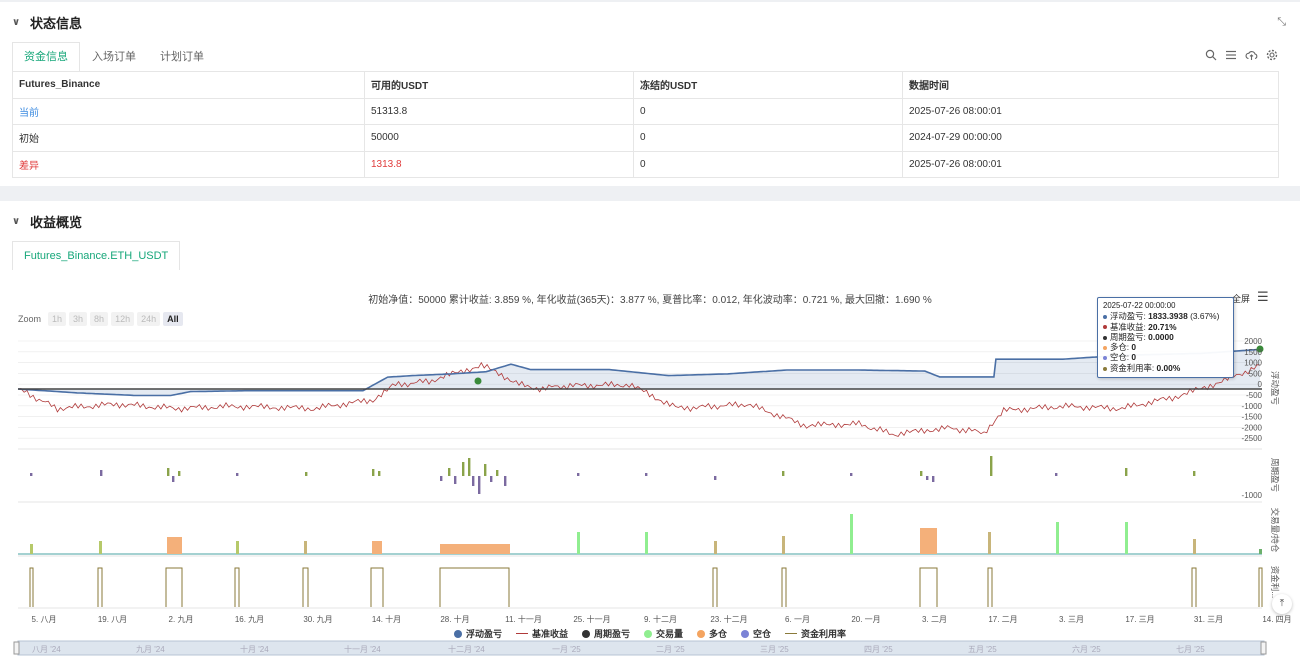 The image size is (1300, 662). I want to click on legend-item: 交易量, so click(663, 633).